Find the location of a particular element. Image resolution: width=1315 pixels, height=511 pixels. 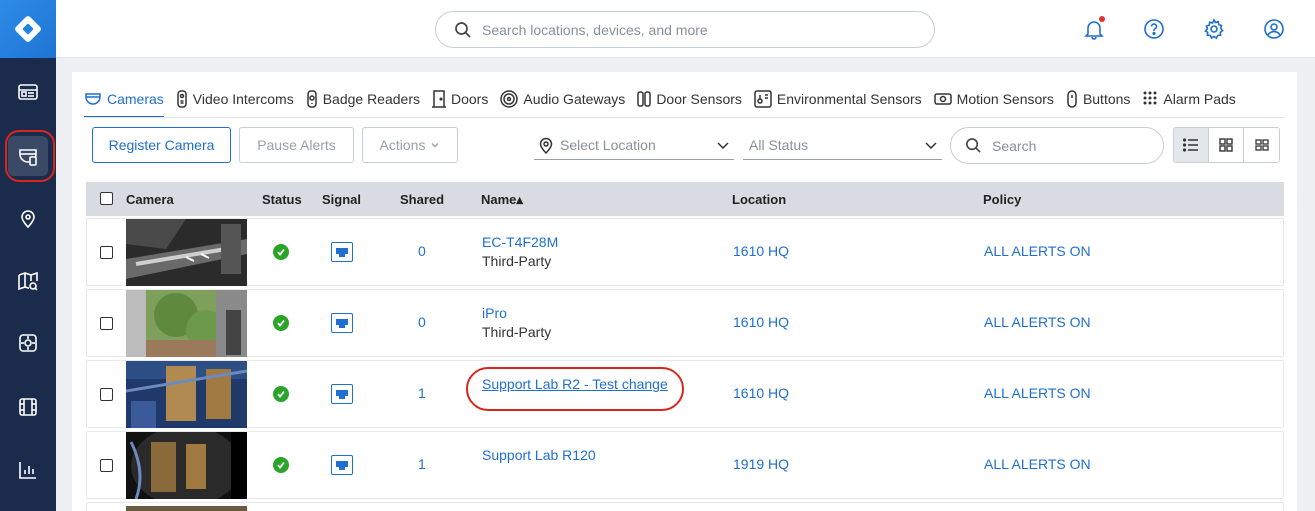

location-select-placeholder: Select Location is located at coordinates (608, 144).